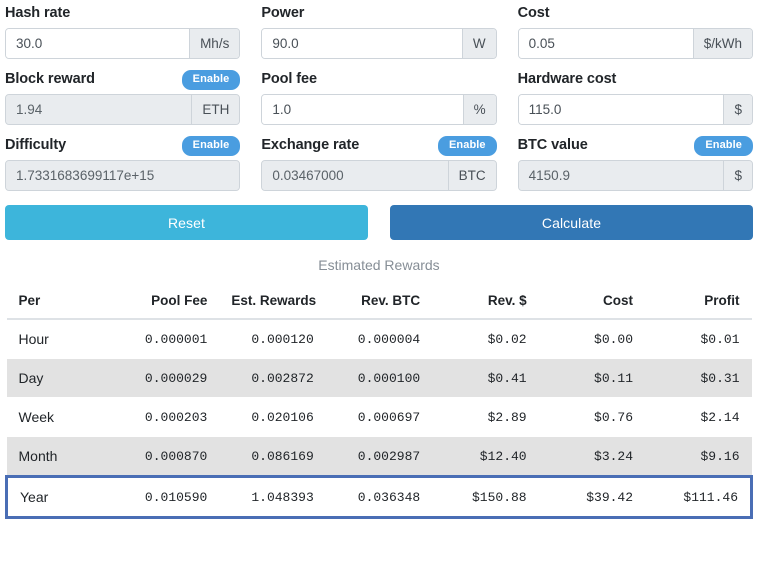 The width and height of the screenshot is (758, 570). I want to click on cell-r3-c3: 0.002987, so click(379, 456).